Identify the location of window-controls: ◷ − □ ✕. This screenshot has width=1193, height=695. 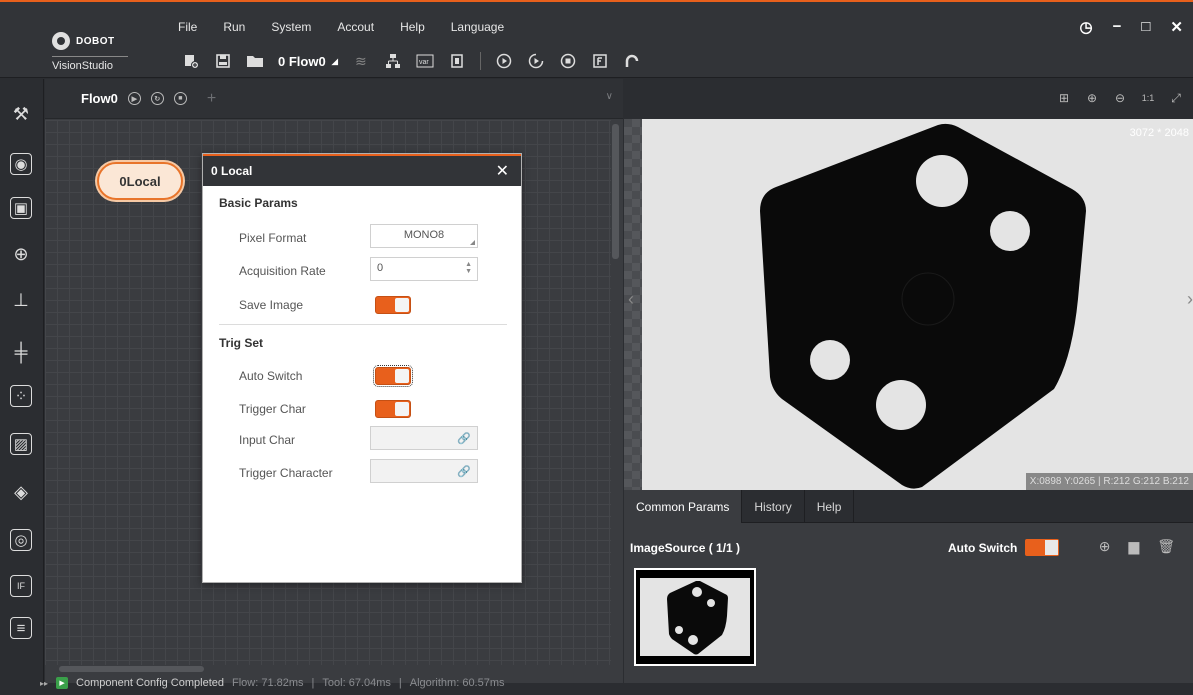
(1132, 27).